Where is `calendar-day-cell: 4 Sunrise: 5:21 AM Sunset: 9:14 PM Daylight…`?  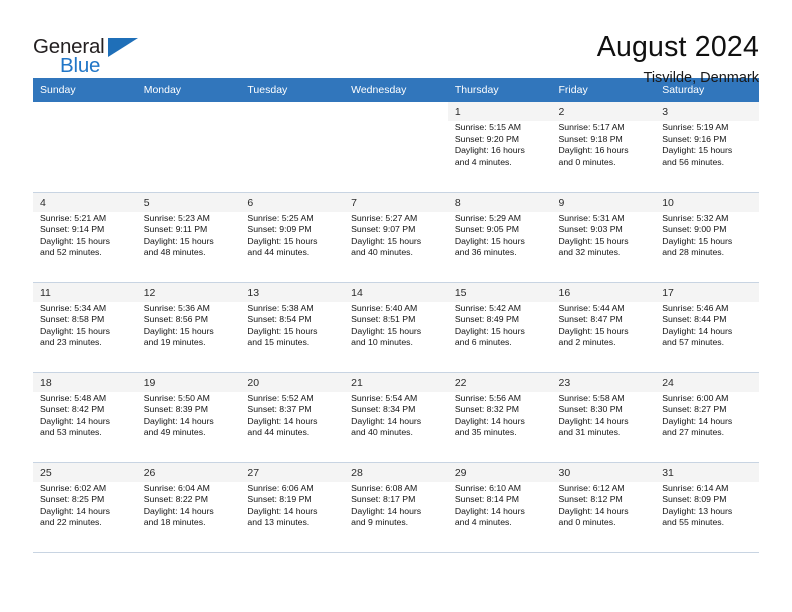
calendar-day-cell: 4 Sunrise: 5:21 AM Sunset: 9:14 PM Daylight… is located at coordinates (85, 237).